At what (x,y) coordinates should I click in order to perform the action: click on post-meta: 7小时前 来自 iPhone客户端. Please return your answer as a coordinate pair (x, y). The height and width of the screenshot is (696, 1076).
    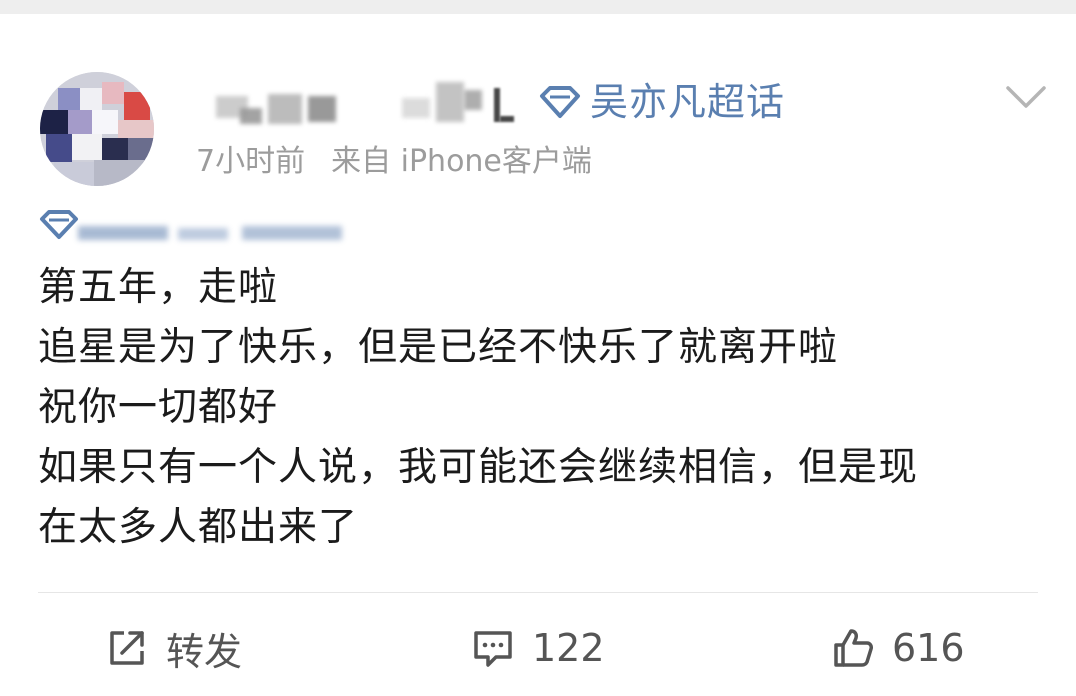
    Looking at the image, I should click on (394, 162).